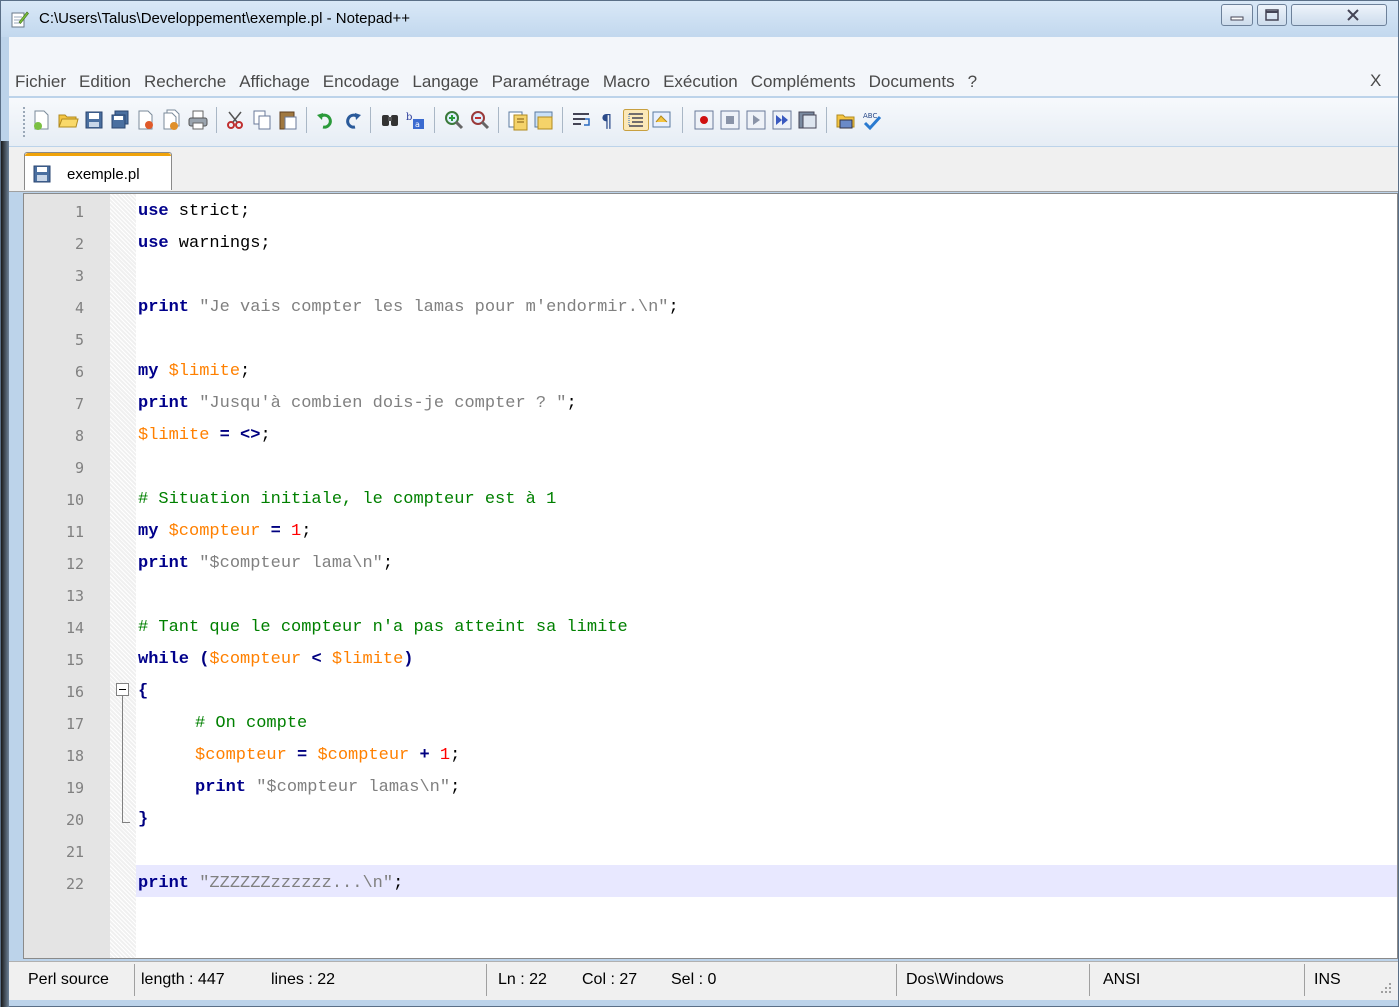 The image size is (1399, 1007). What do you see at coordinates (79, 404) in the screenshot?
I see `line-number: 7` at bounding box center [79, 404].